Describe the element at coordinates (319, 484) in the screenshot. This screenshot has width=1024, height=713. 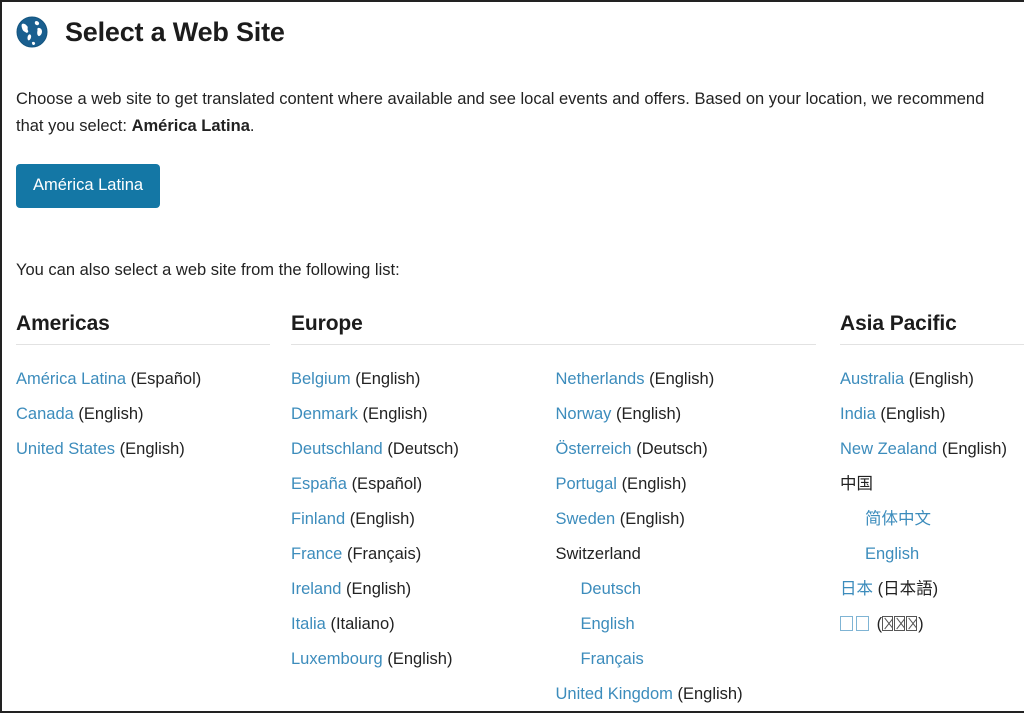
I see `site-link: España` at that location.